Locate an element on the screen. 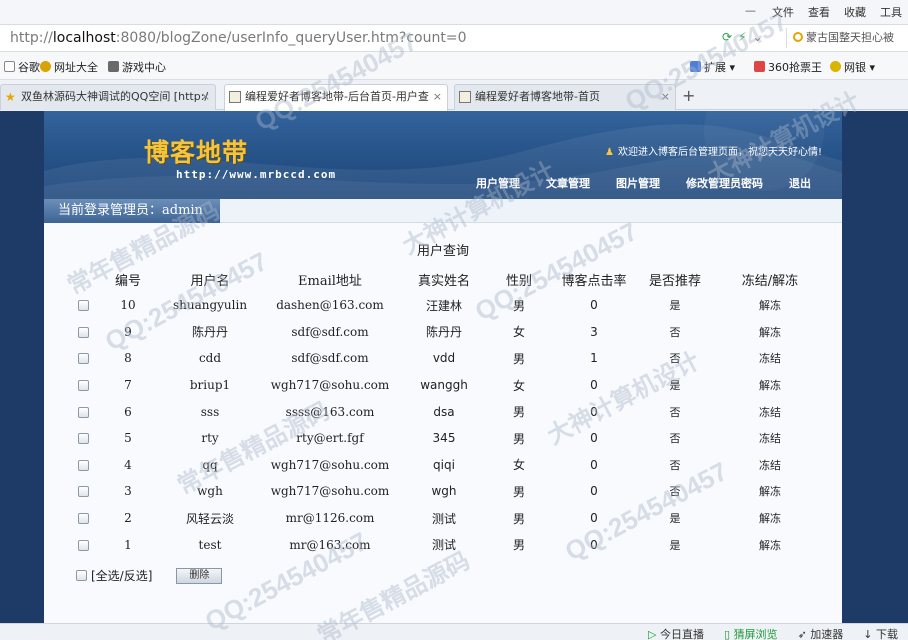  new-tab-button: + is located at coordinates (688, 95).